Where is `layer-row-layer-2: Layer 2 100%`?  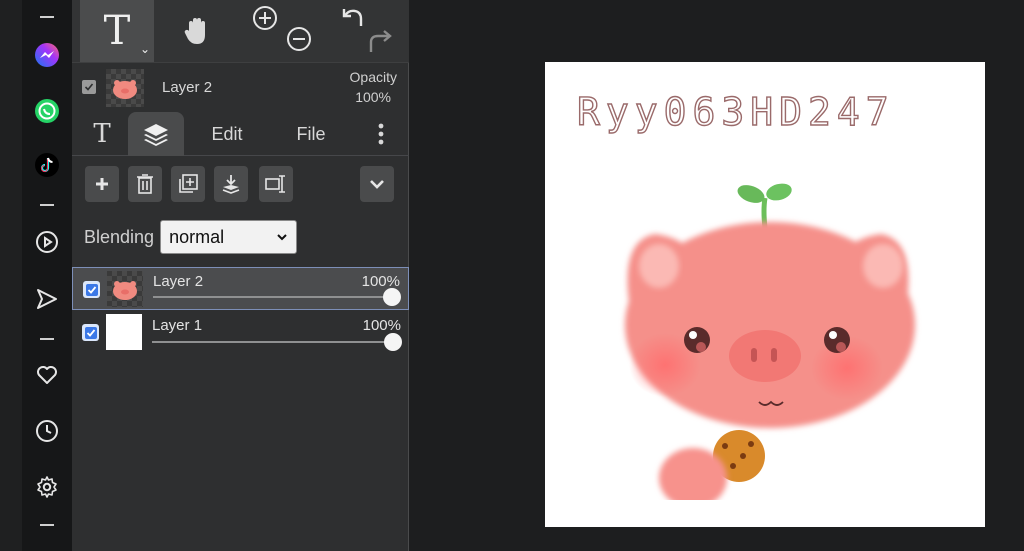 layer-row-layer-2: Layer 2 100% is located at coordinates (240, 288).